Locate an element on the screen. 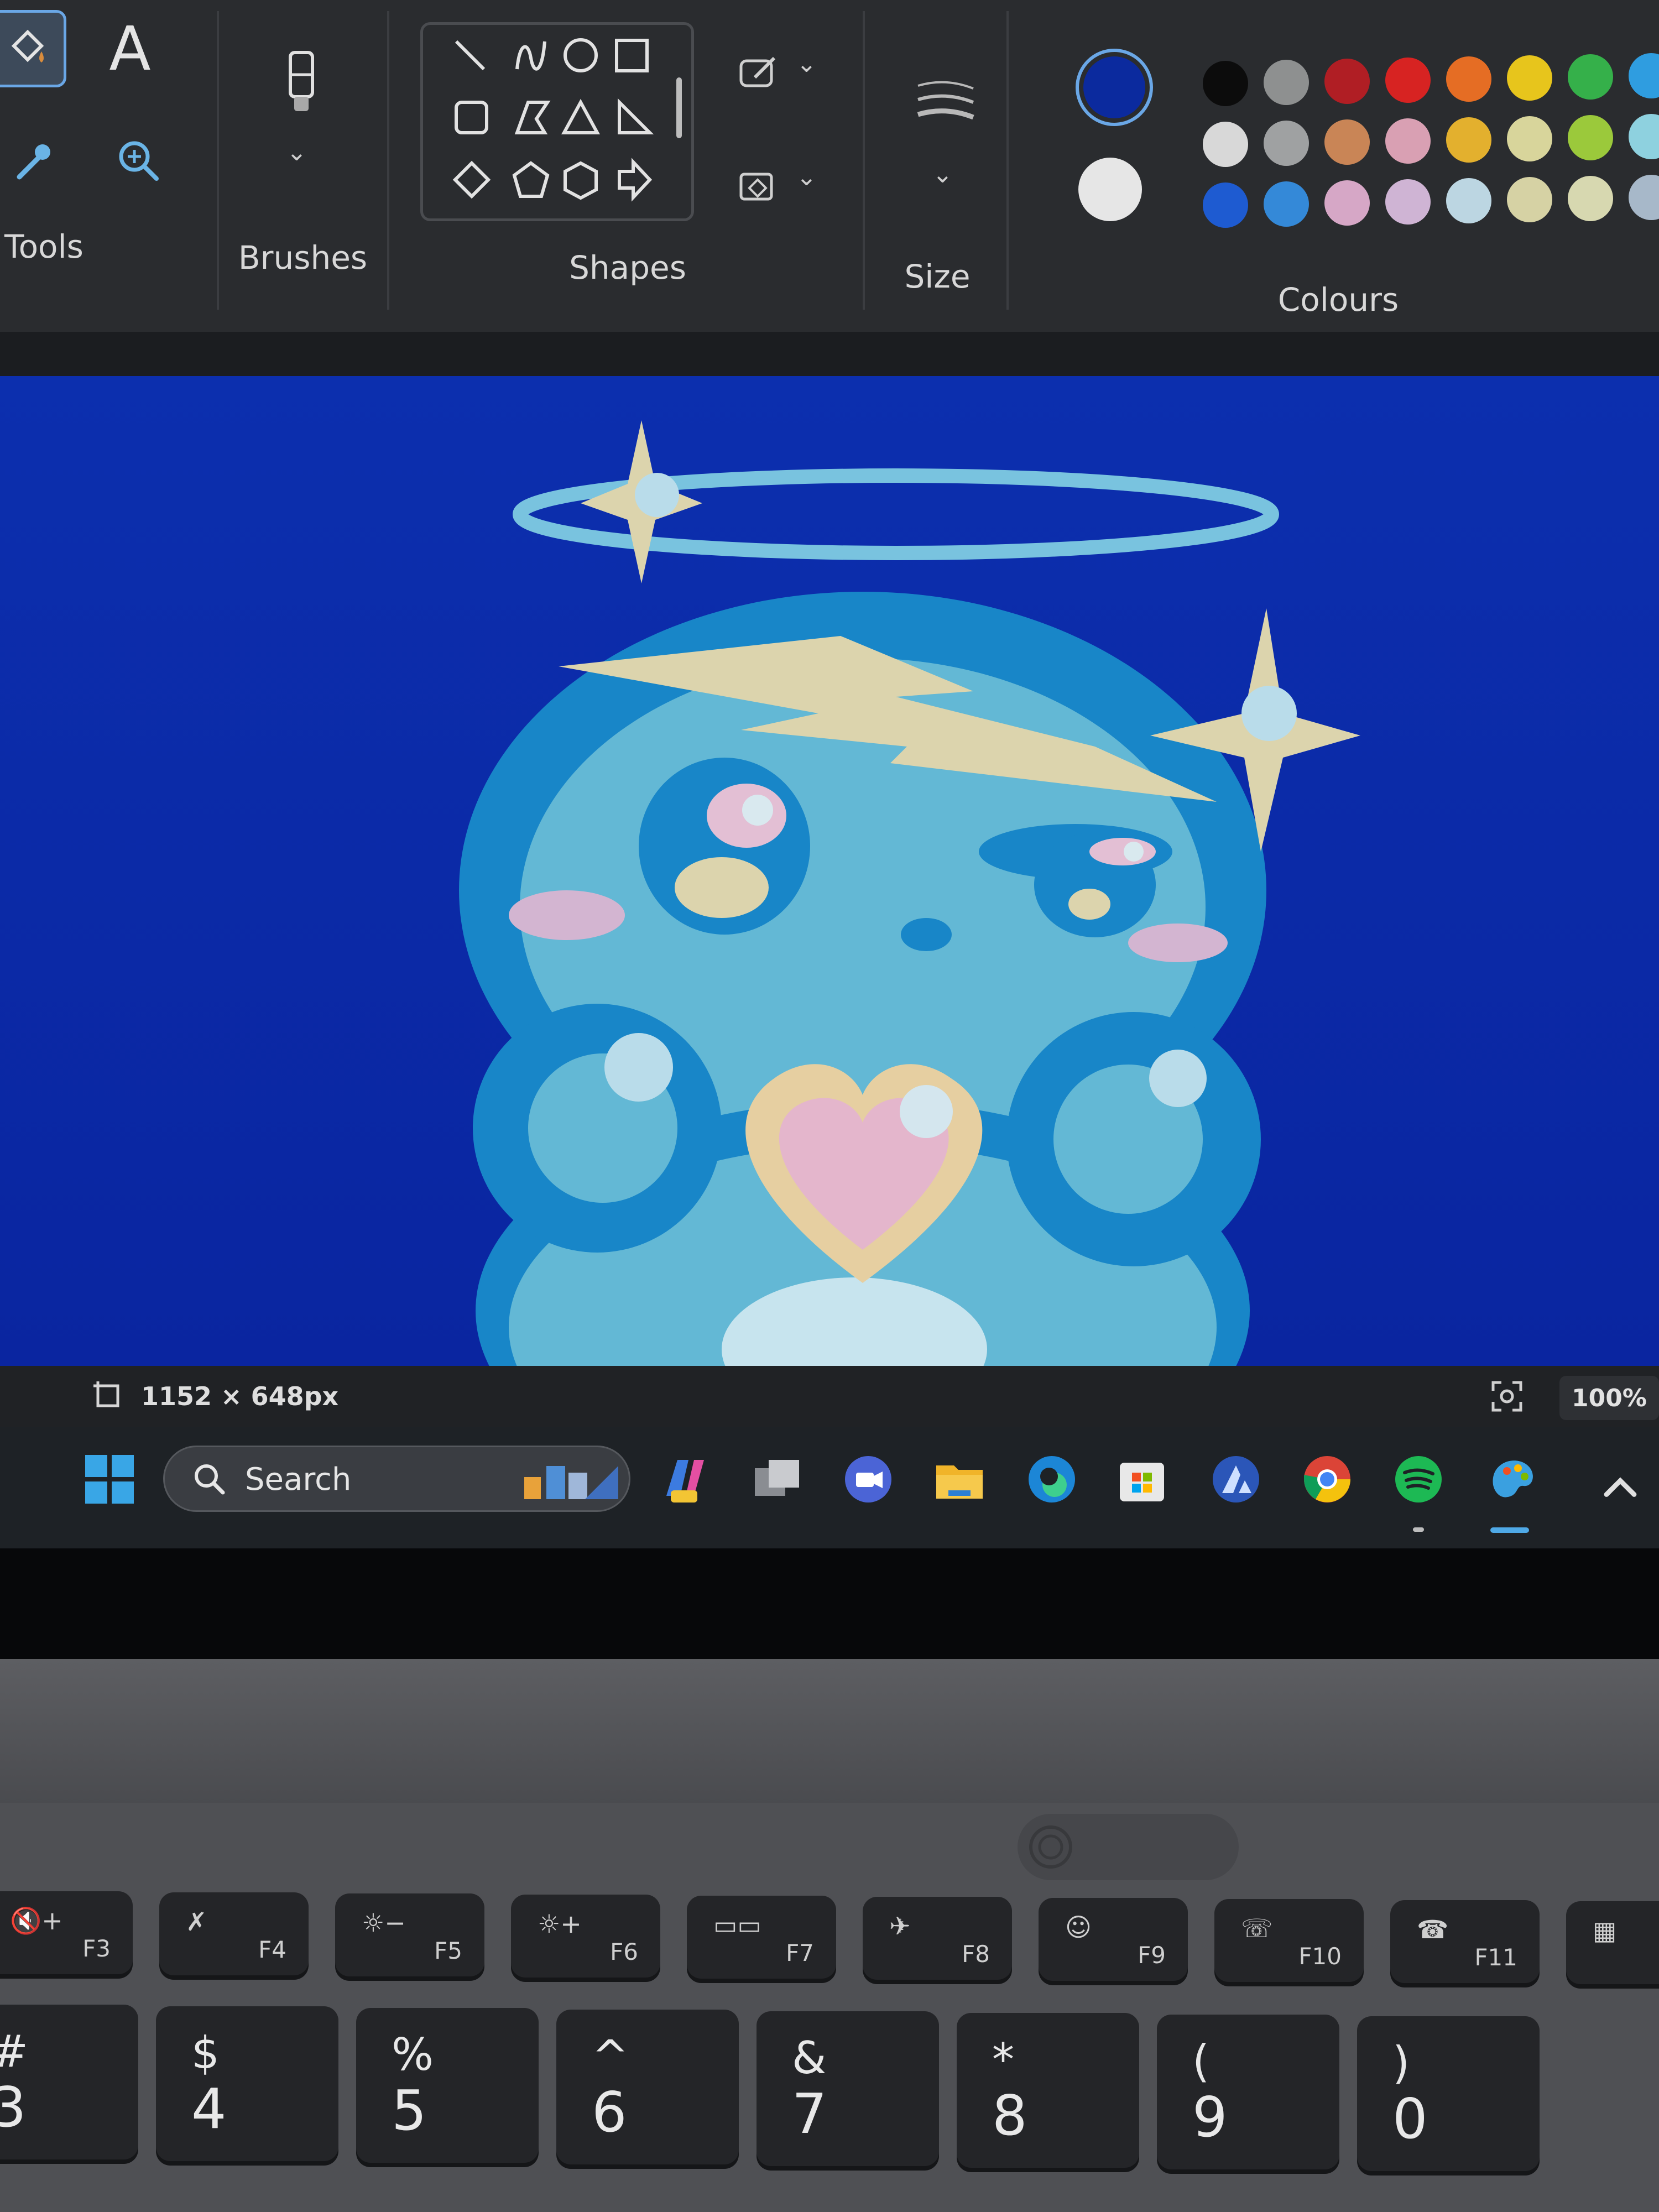 The width and height of the screenshot is (1659, 2212). function-key: ▭▭ F7 is located at coordinates (761, 1938).